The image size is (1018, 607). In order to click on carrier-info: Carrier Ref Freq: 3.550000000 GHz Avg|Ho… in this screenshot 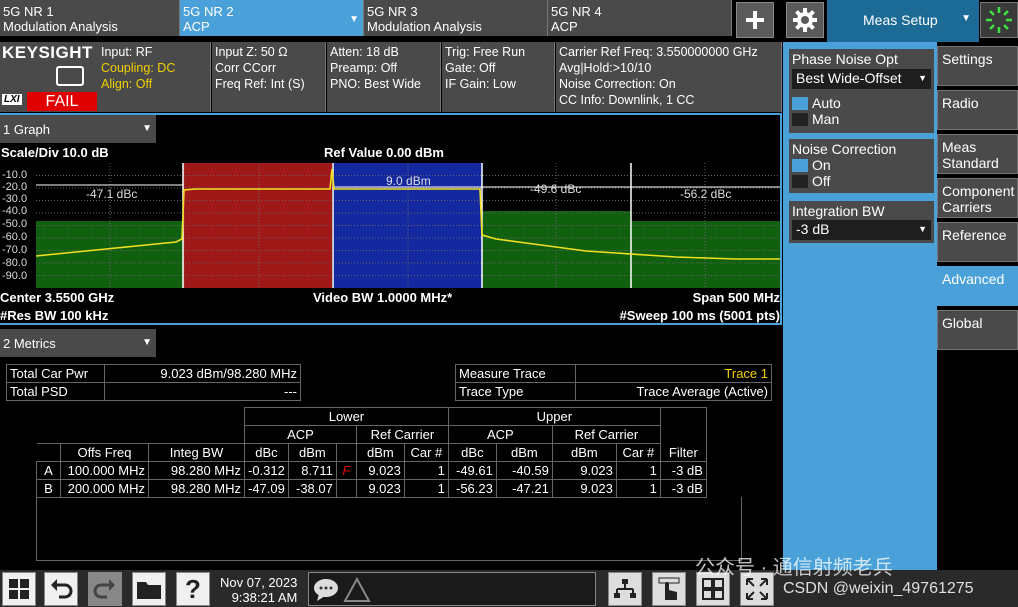, I will do `click(669, 77)`.